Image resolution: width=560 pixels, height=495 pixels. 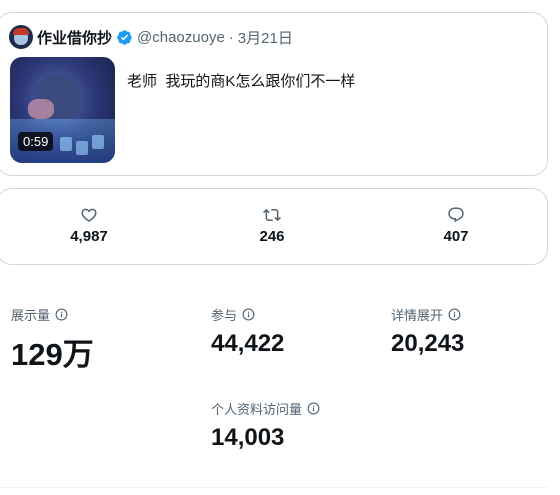 What do you see at coordinates (248, 343) in the screenshot?
I see `stat-value: 44,422` at bounding box center [248, 343].